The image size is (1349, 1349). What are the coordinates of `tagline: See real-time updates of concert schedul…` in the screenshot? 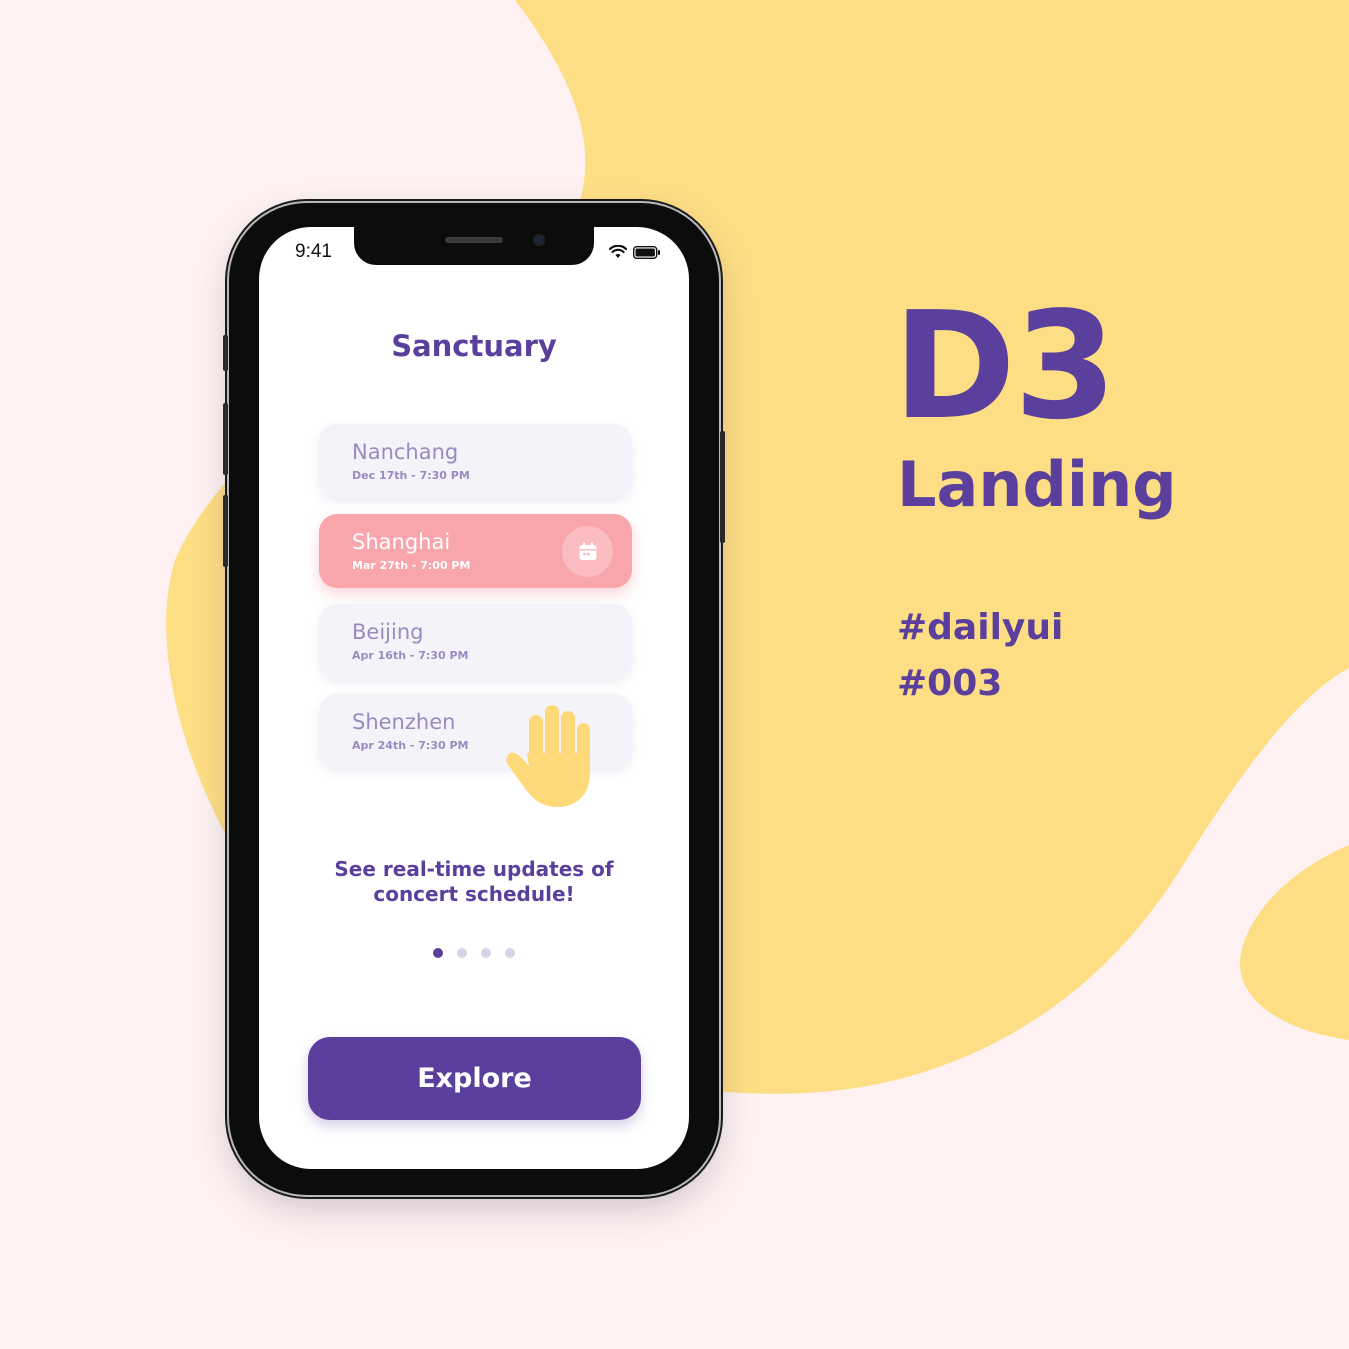 It's located at (474, 882).